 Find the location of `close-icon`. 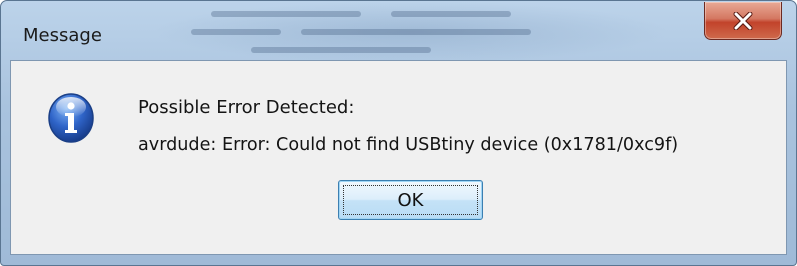

close-icon is located at coordinates (743, 20).